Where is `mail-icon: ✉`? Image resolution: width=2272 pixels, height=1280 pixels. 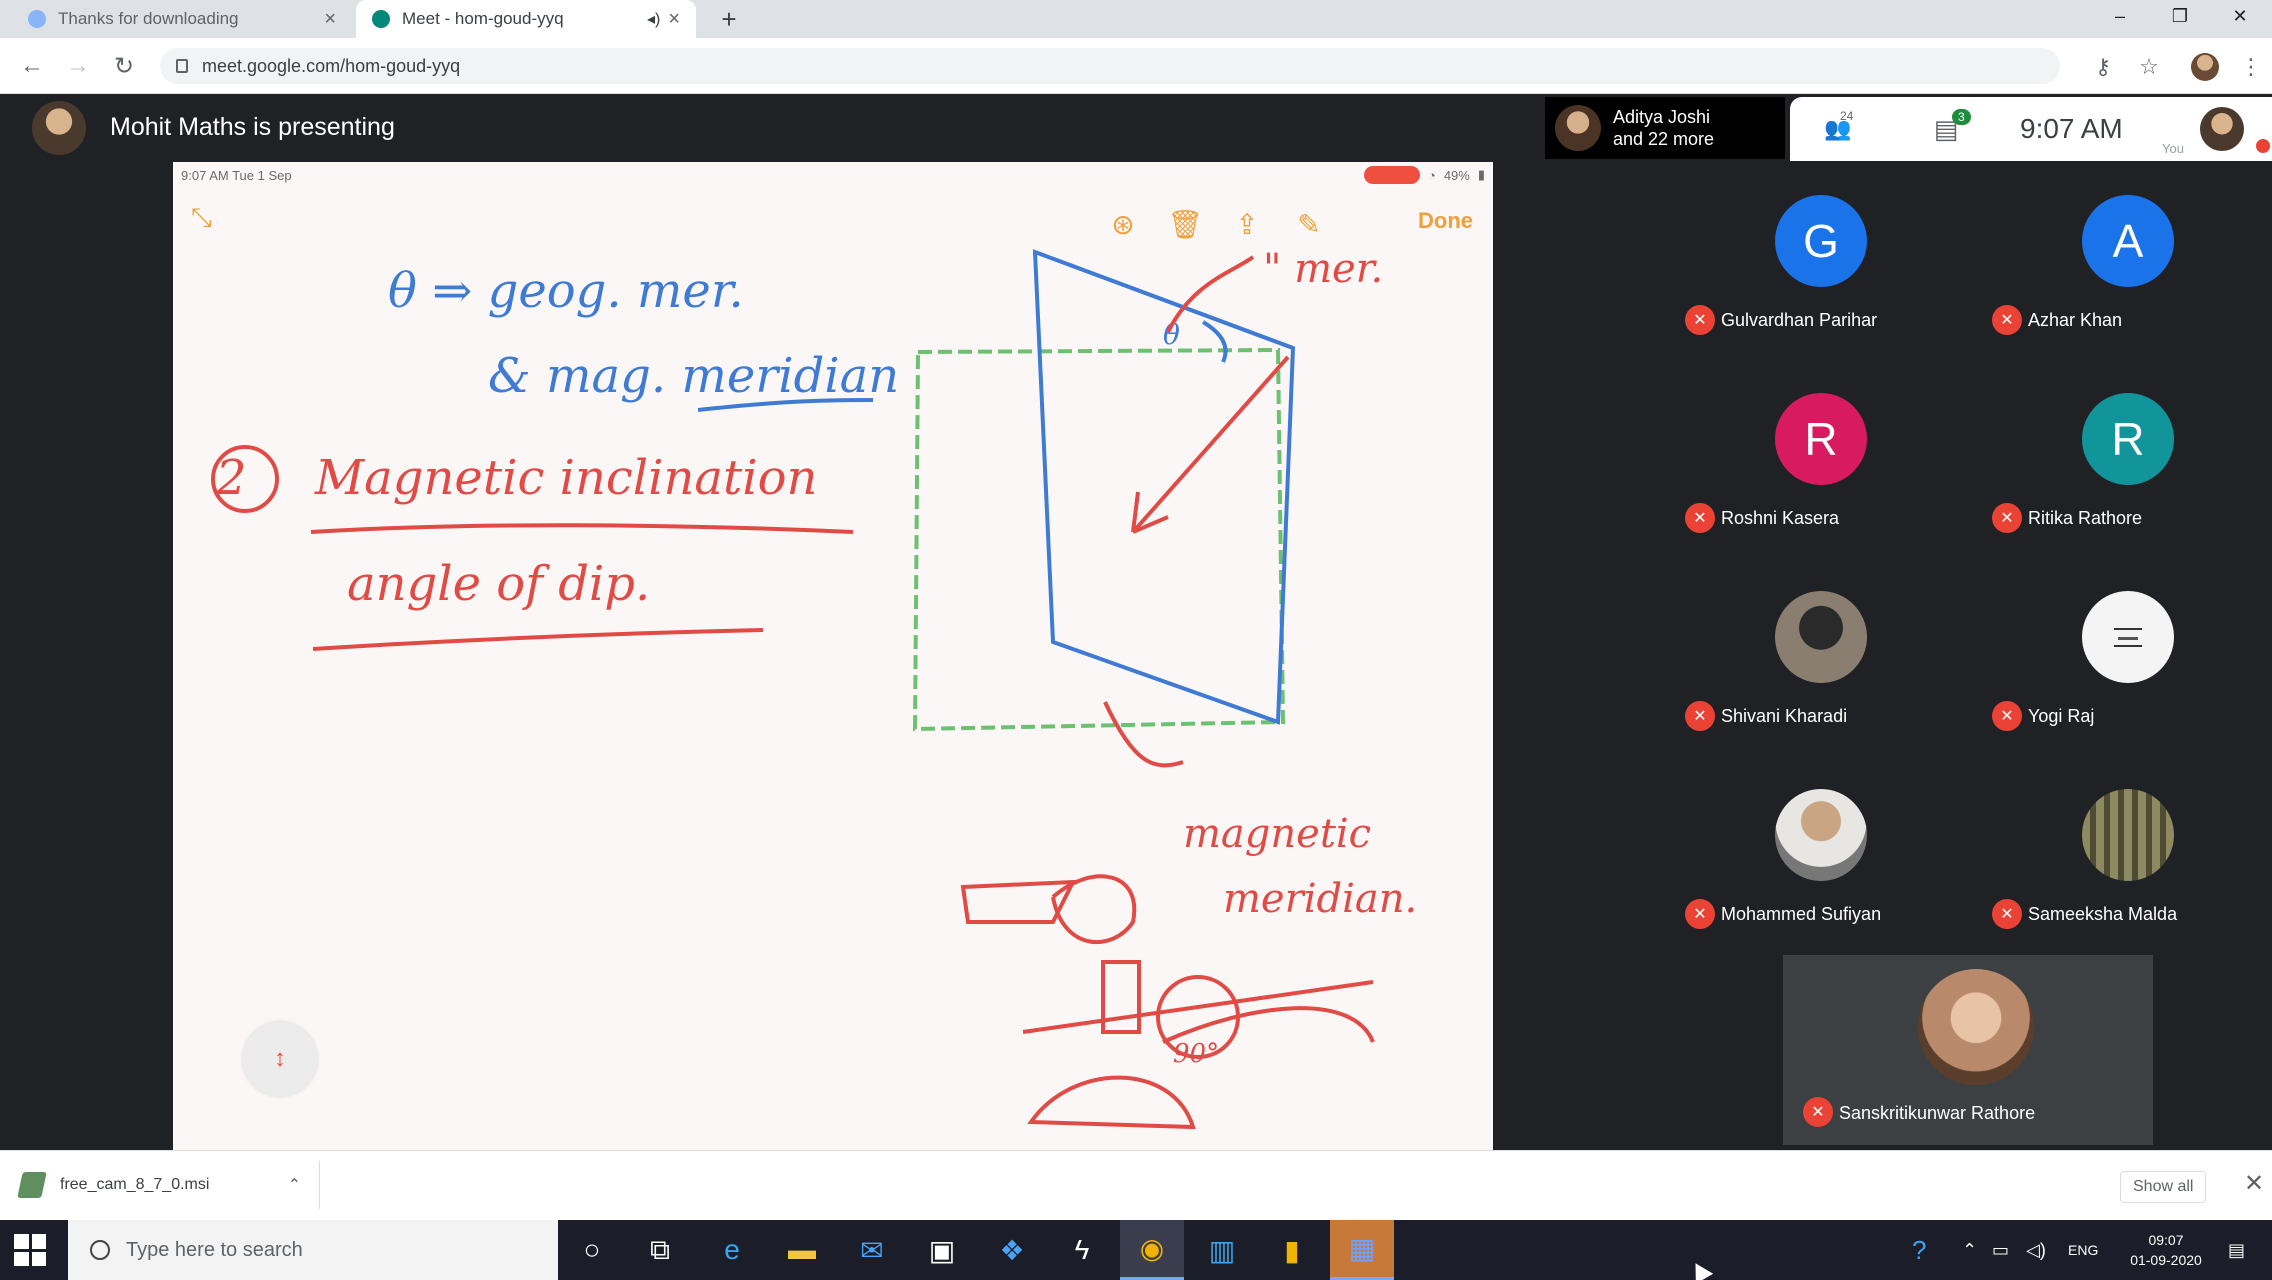
mail-icon: ✉ is located at coordinates (872, 1250).